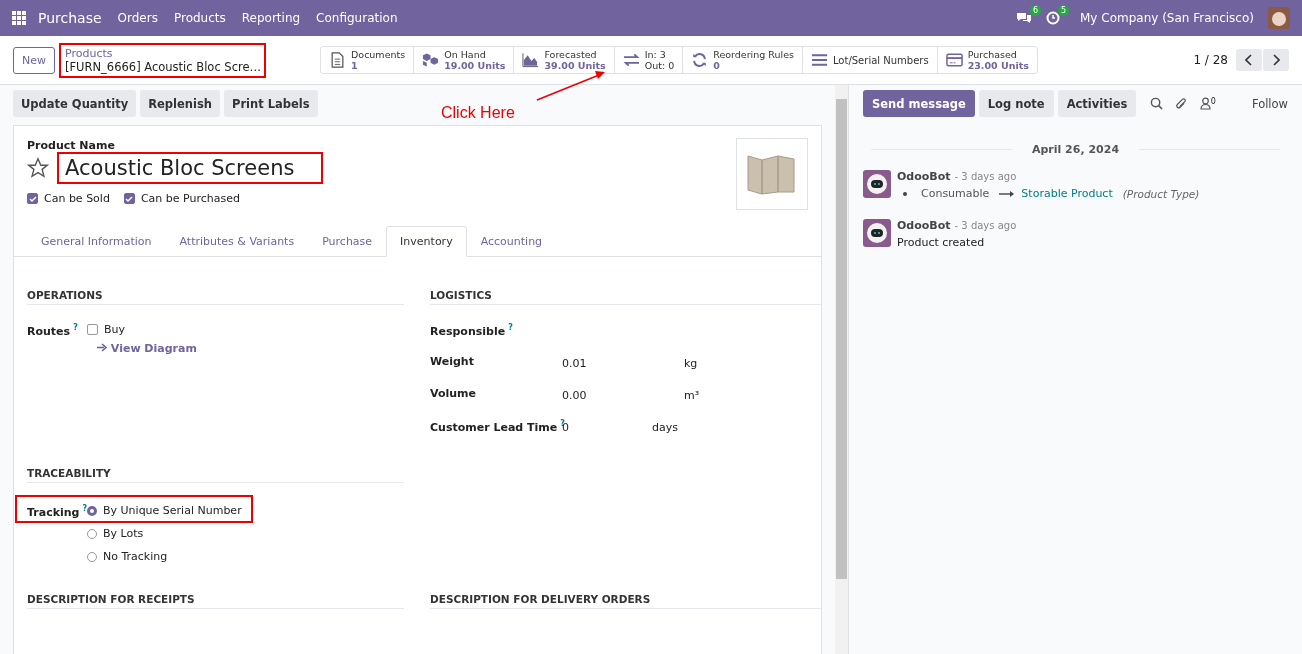 This screenshot has width=1302, height=654. I want to click on chatter-button: Log note, so click(1016, 103).